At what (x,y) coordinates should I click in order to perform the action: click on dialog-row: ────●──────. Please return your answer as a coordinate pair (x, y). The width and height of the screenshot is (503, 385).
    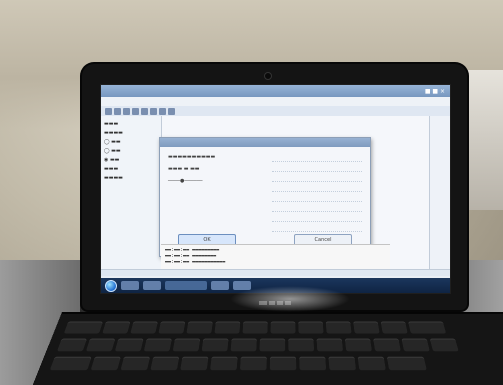
    Looking at the image, I should click on (185, 181).